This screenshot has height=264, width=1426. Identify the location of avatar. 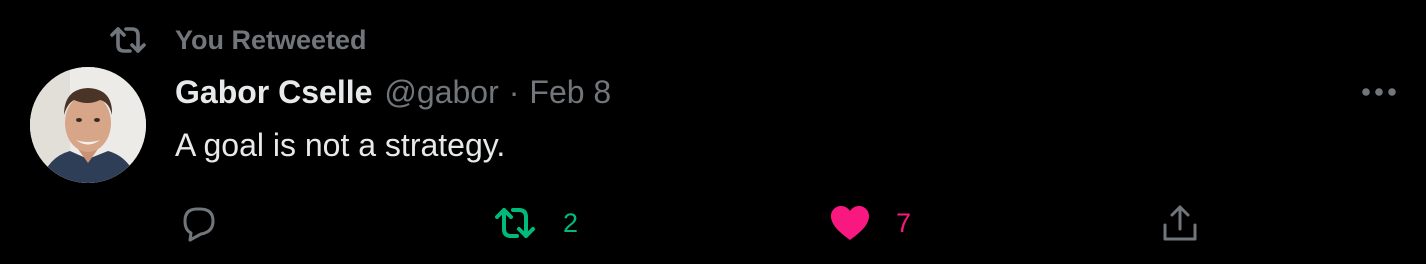
(88, 125).